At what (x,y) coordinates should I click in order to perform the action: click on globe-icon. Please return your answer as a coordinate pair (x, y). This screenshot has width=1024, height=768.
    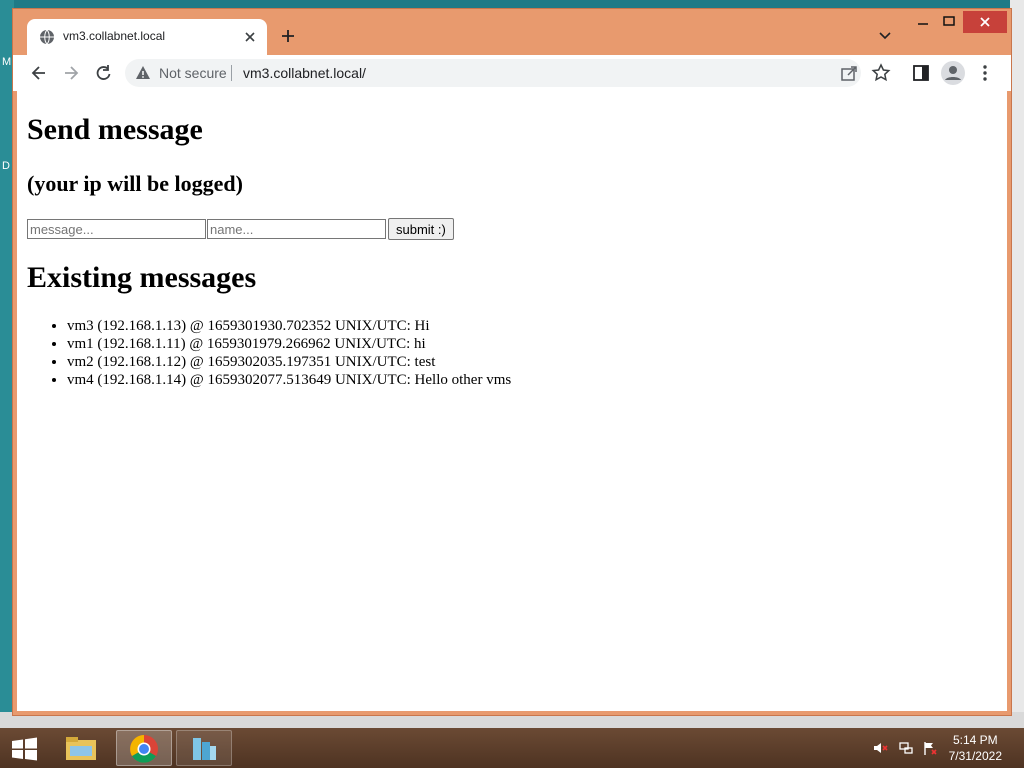
    Looking at the image, I should click on (47, 37).